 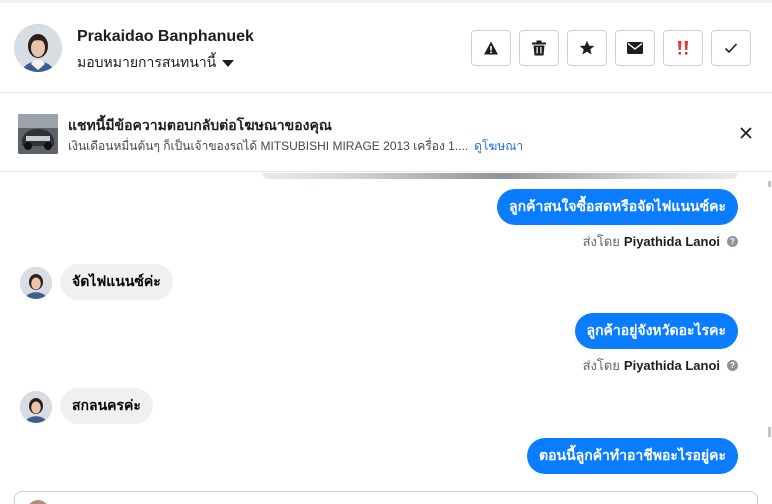 I want to click on scrollbar-marker, so click(x=769, y=432).